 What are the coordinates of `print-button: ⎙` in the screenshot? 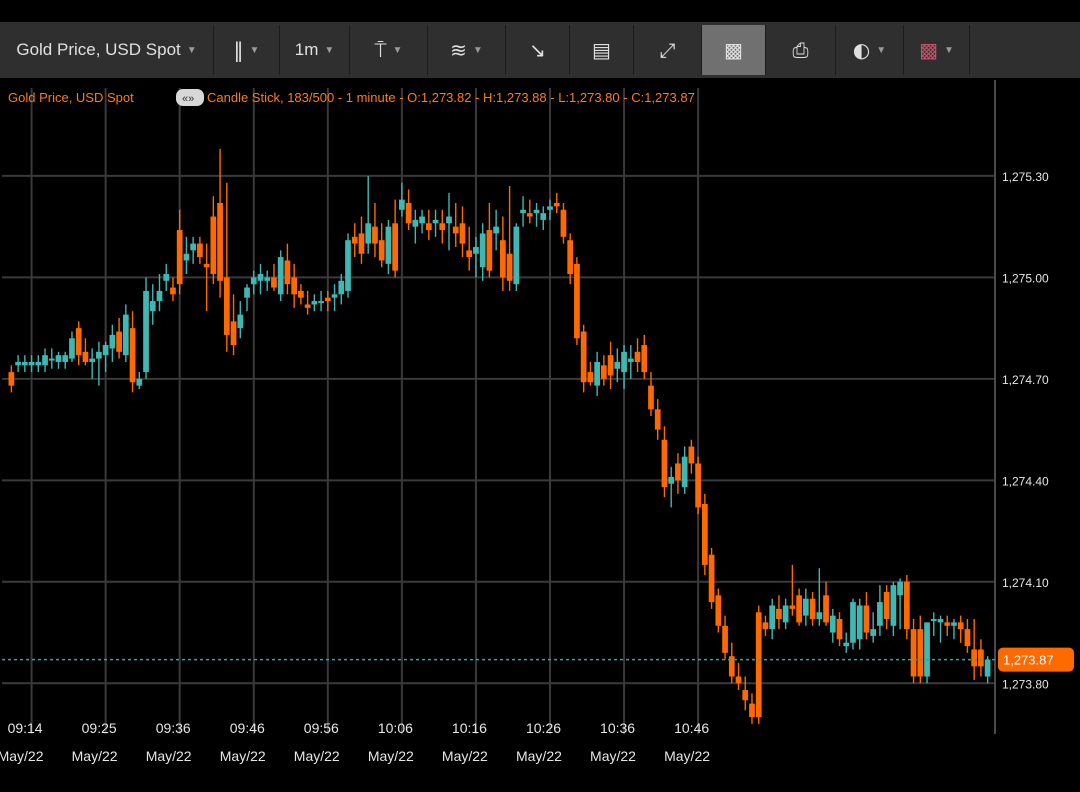 It's located at (801, 50).